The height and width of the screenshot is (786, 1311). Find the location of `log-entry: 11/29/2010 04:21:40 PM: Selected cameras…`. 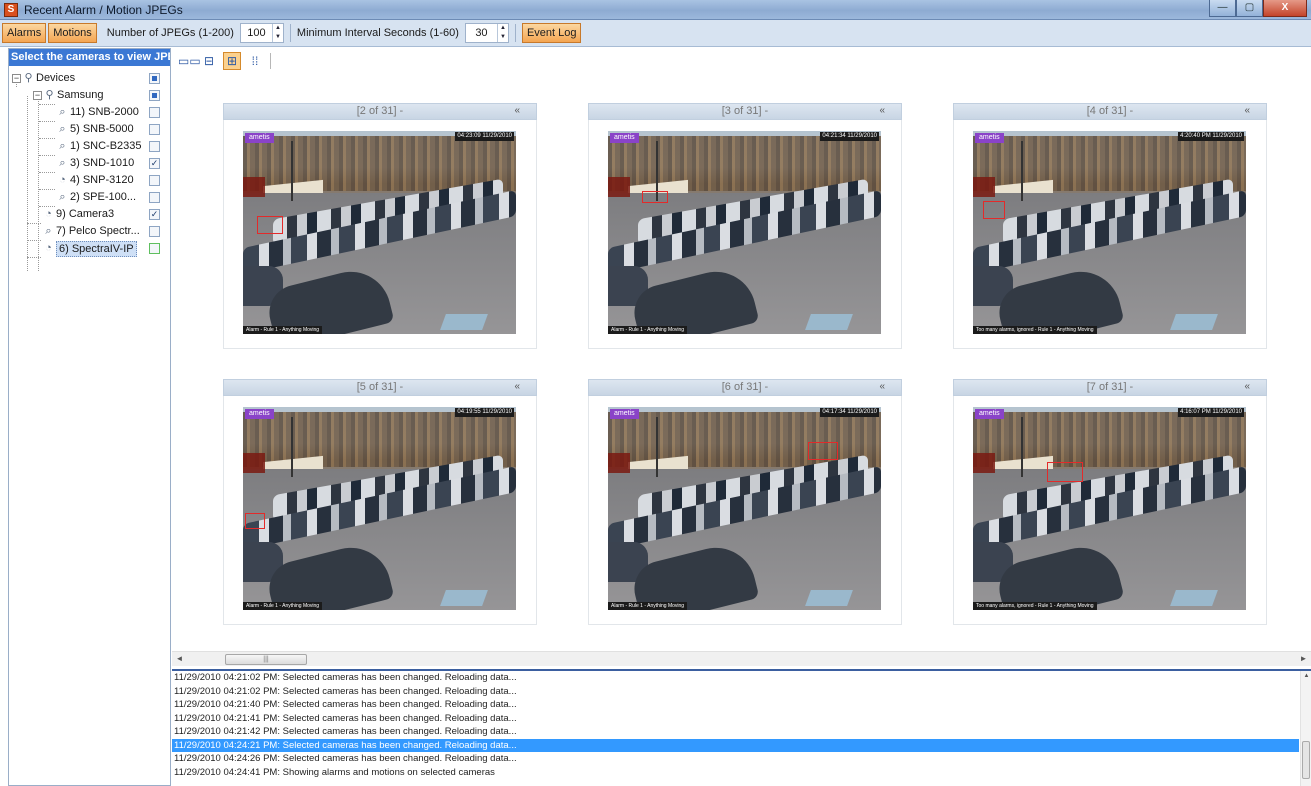

log-entry: 11/29/2010 04:21:40 PM: Selected cameras… is located at coordinates (735, 705).